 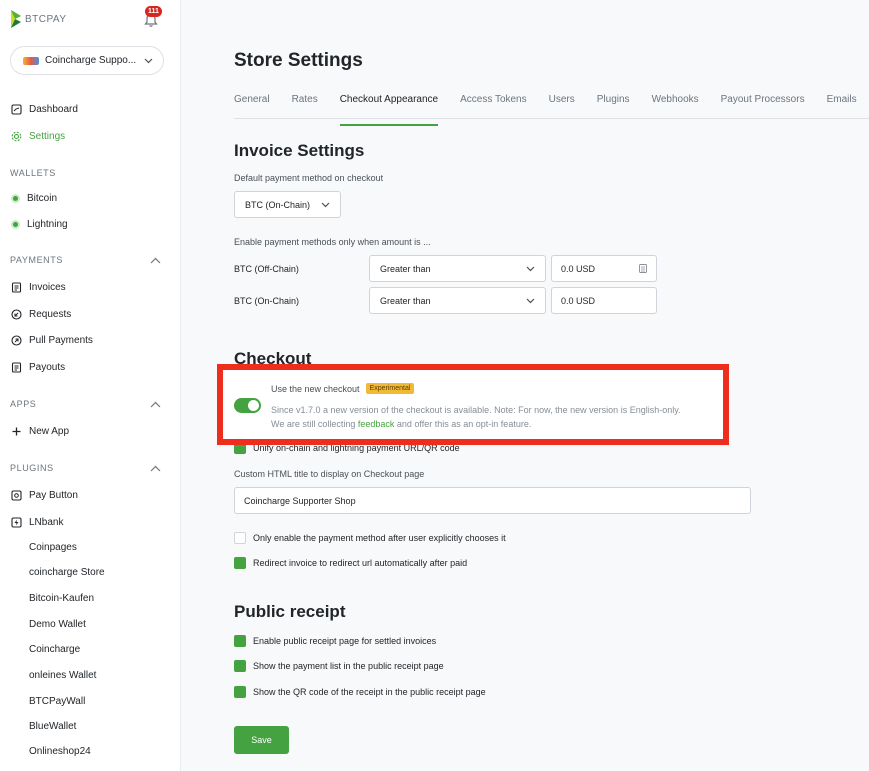 What do you see at coordinates (305, 104) in the screenshot?
I see `tab-rates: Rates` at bounding box center [305, 104].